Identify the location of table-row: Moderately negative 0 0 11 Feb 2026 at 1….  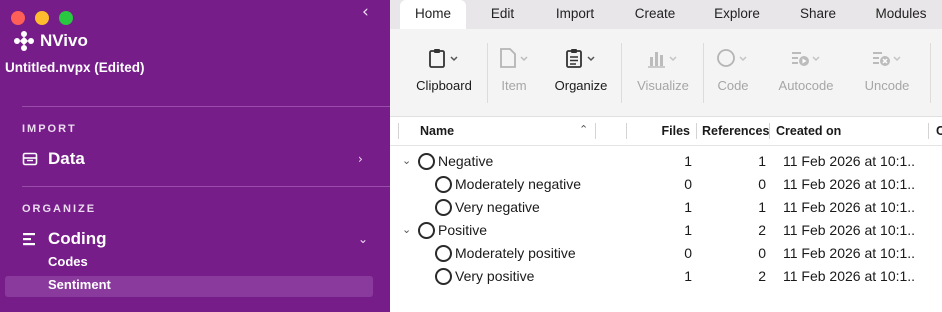
(666, 184).